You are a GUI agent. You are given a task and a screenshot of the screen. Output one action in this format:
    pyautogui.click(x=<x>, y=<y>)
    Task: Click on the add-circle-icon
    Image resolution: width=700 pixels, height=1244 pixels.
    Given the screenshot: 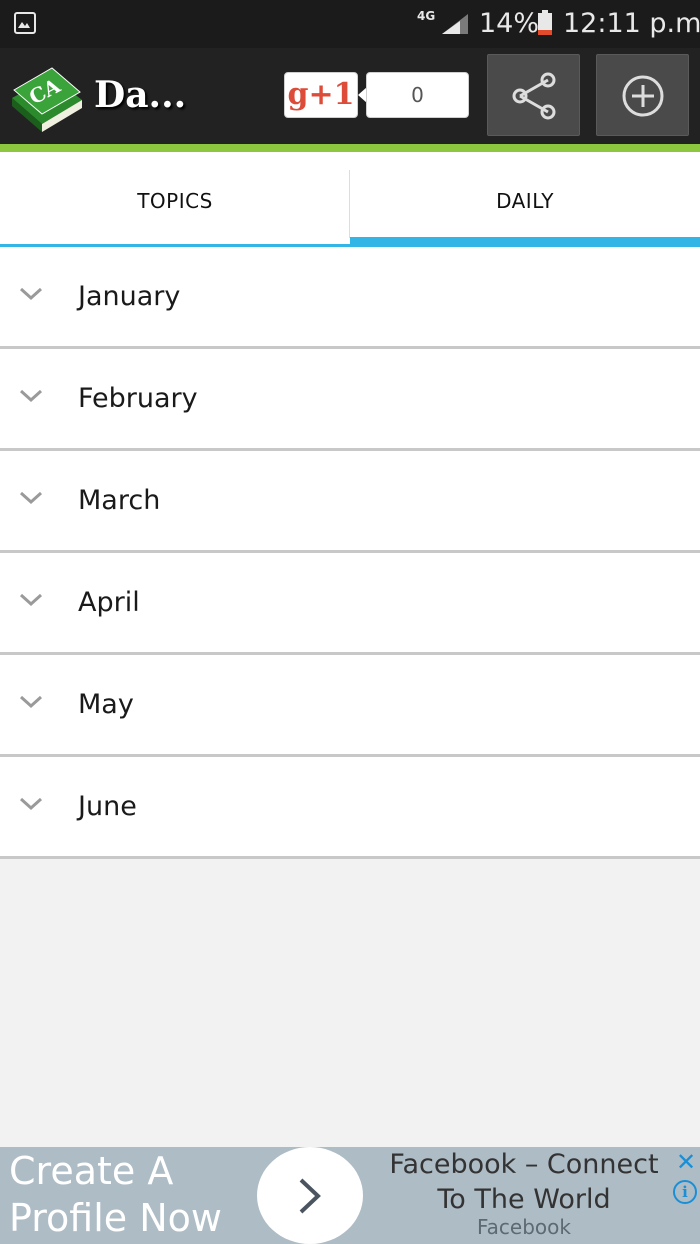 What is the action you would take?
    pyautogui.click(x=643, y=96)
    